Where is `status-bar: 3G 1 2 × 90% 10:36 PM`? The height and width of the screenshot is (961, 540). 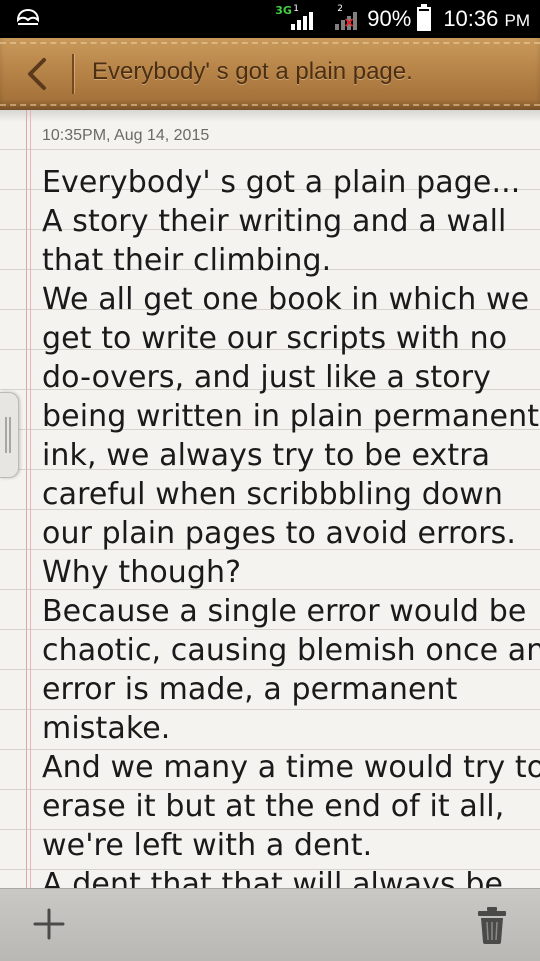
status-bar: 3G 1 2 × 90% 10:36 PM is located at coordinates (270, 19).